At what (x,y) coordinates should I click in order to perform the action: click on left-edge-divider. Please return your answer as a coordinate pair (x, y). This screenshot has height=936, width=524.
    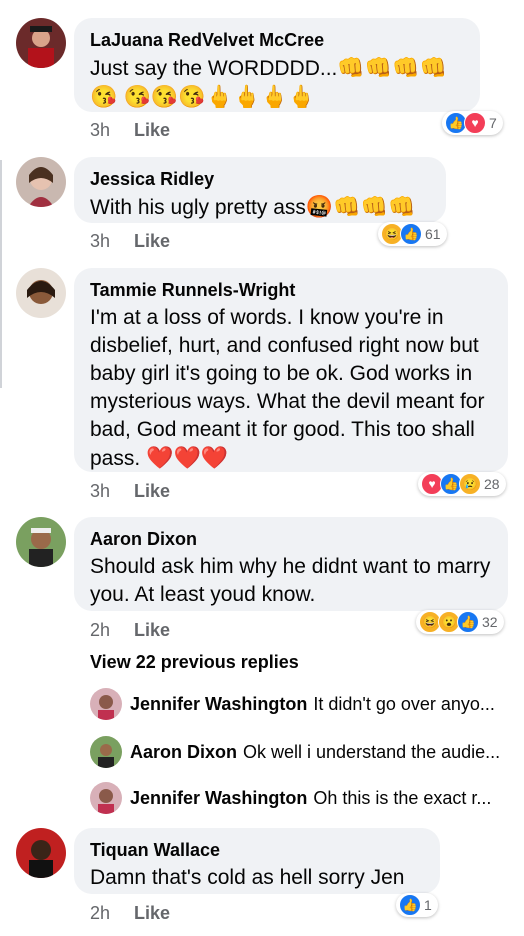
    Looking at the image, I should click on (1, 274).